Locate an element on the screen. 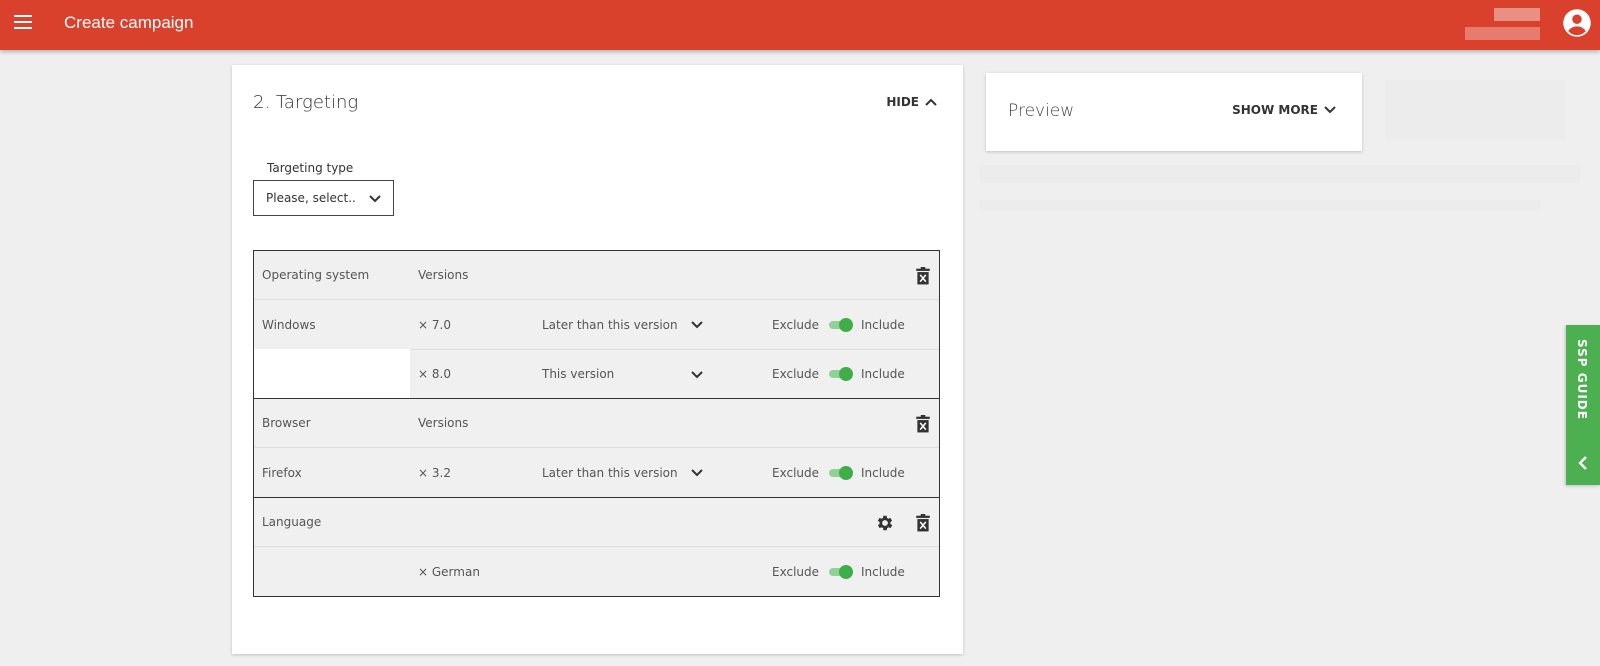 This screenshot has width=1600, height=666. gear-icon is located at coordinates (885, 523).